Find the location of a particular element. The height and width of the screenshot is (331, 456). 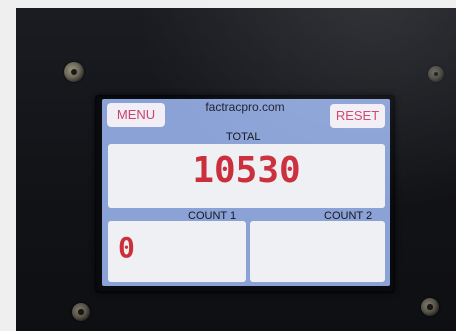

count2-box is located at coordinates (317, 251).